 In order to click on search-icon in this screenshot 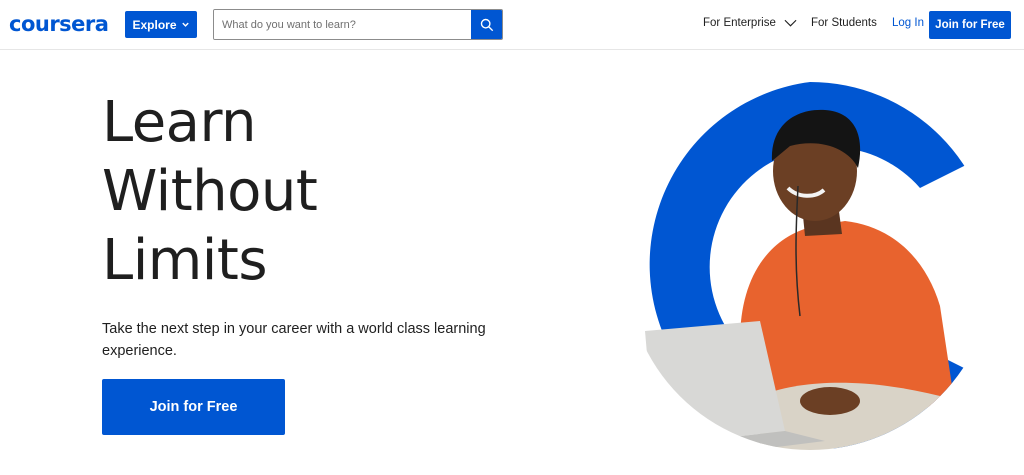, I will do `click(486, 24)`.